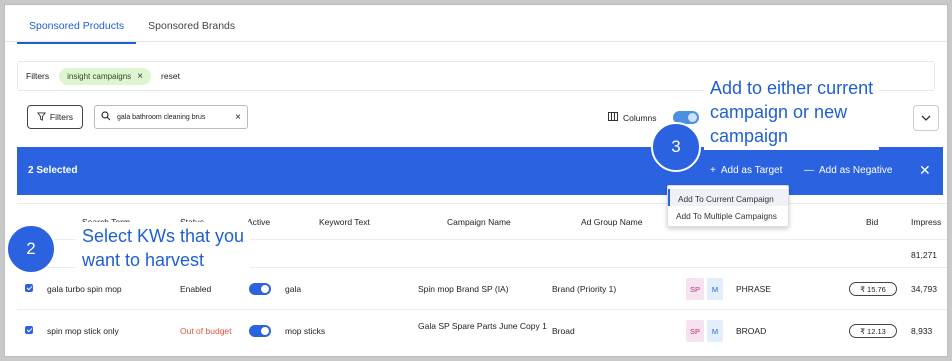 Image resolution: width=952 pixels, height=361 pixels. Describe the element at coordinates (293, 289) in the screenshot. I see `keyword-text: gala` at that location.